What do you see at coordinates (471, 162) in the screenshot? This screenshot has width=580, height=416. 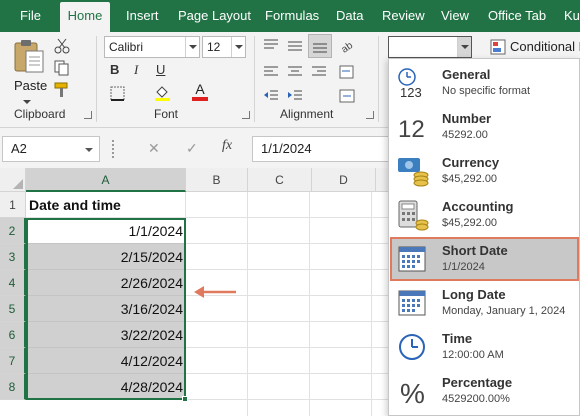 I see `format-name: Currency` at bounding box center [471, 162].